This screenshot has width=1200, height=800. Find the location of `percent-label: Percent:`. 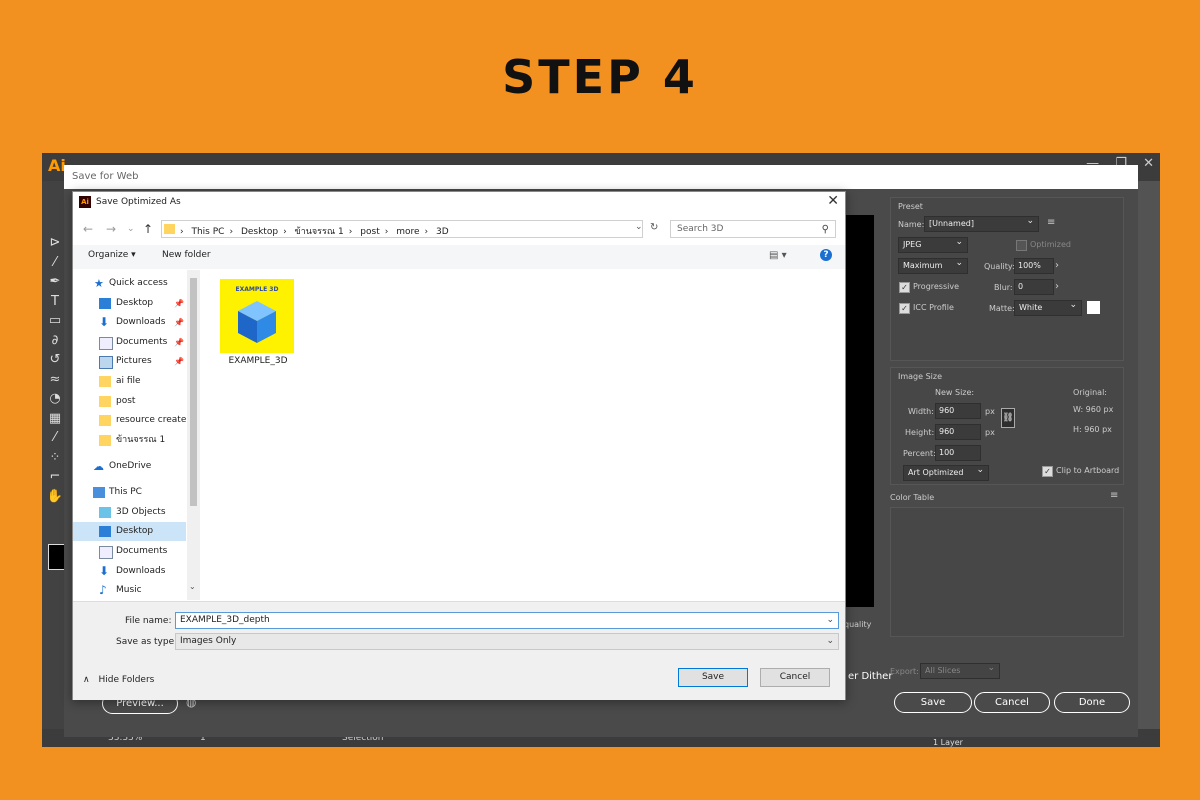

percent-label: Percent: is located at coordinates (919, 453).